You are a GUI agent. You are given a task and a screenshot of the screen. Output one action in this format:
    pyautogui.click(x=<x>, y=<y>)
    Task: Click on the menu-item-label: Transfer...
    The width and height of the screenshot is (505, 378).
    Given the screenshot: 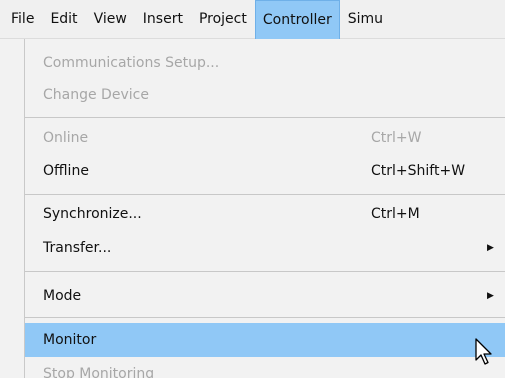 What is the action you would take?
    pyautogui.click(x=77, y=248)
    